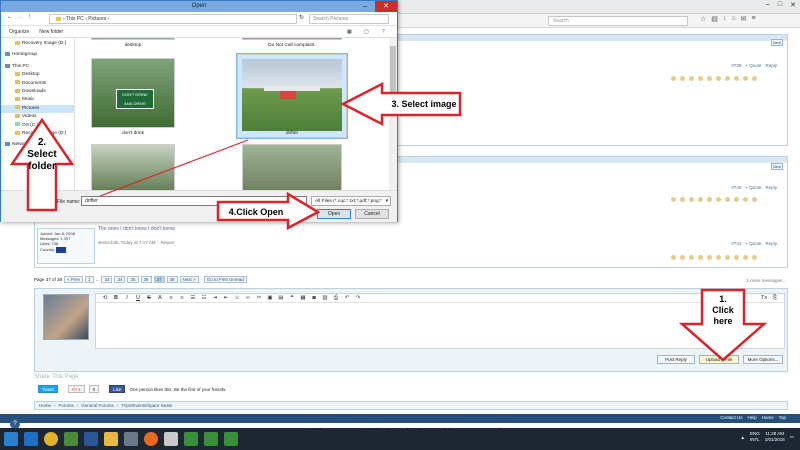 Image resolution: width=800 pixels, height=450 pixels. Describe the element at coordinates (31, 439) in the screenshot. I see `ie-icon` at that location.